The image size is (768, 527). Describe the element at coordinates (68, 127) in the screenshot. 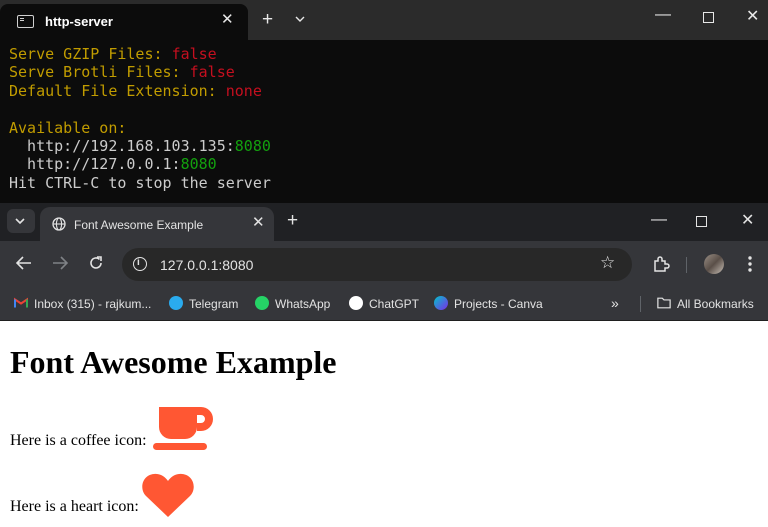

I see `available-label: Available on:` at that location.